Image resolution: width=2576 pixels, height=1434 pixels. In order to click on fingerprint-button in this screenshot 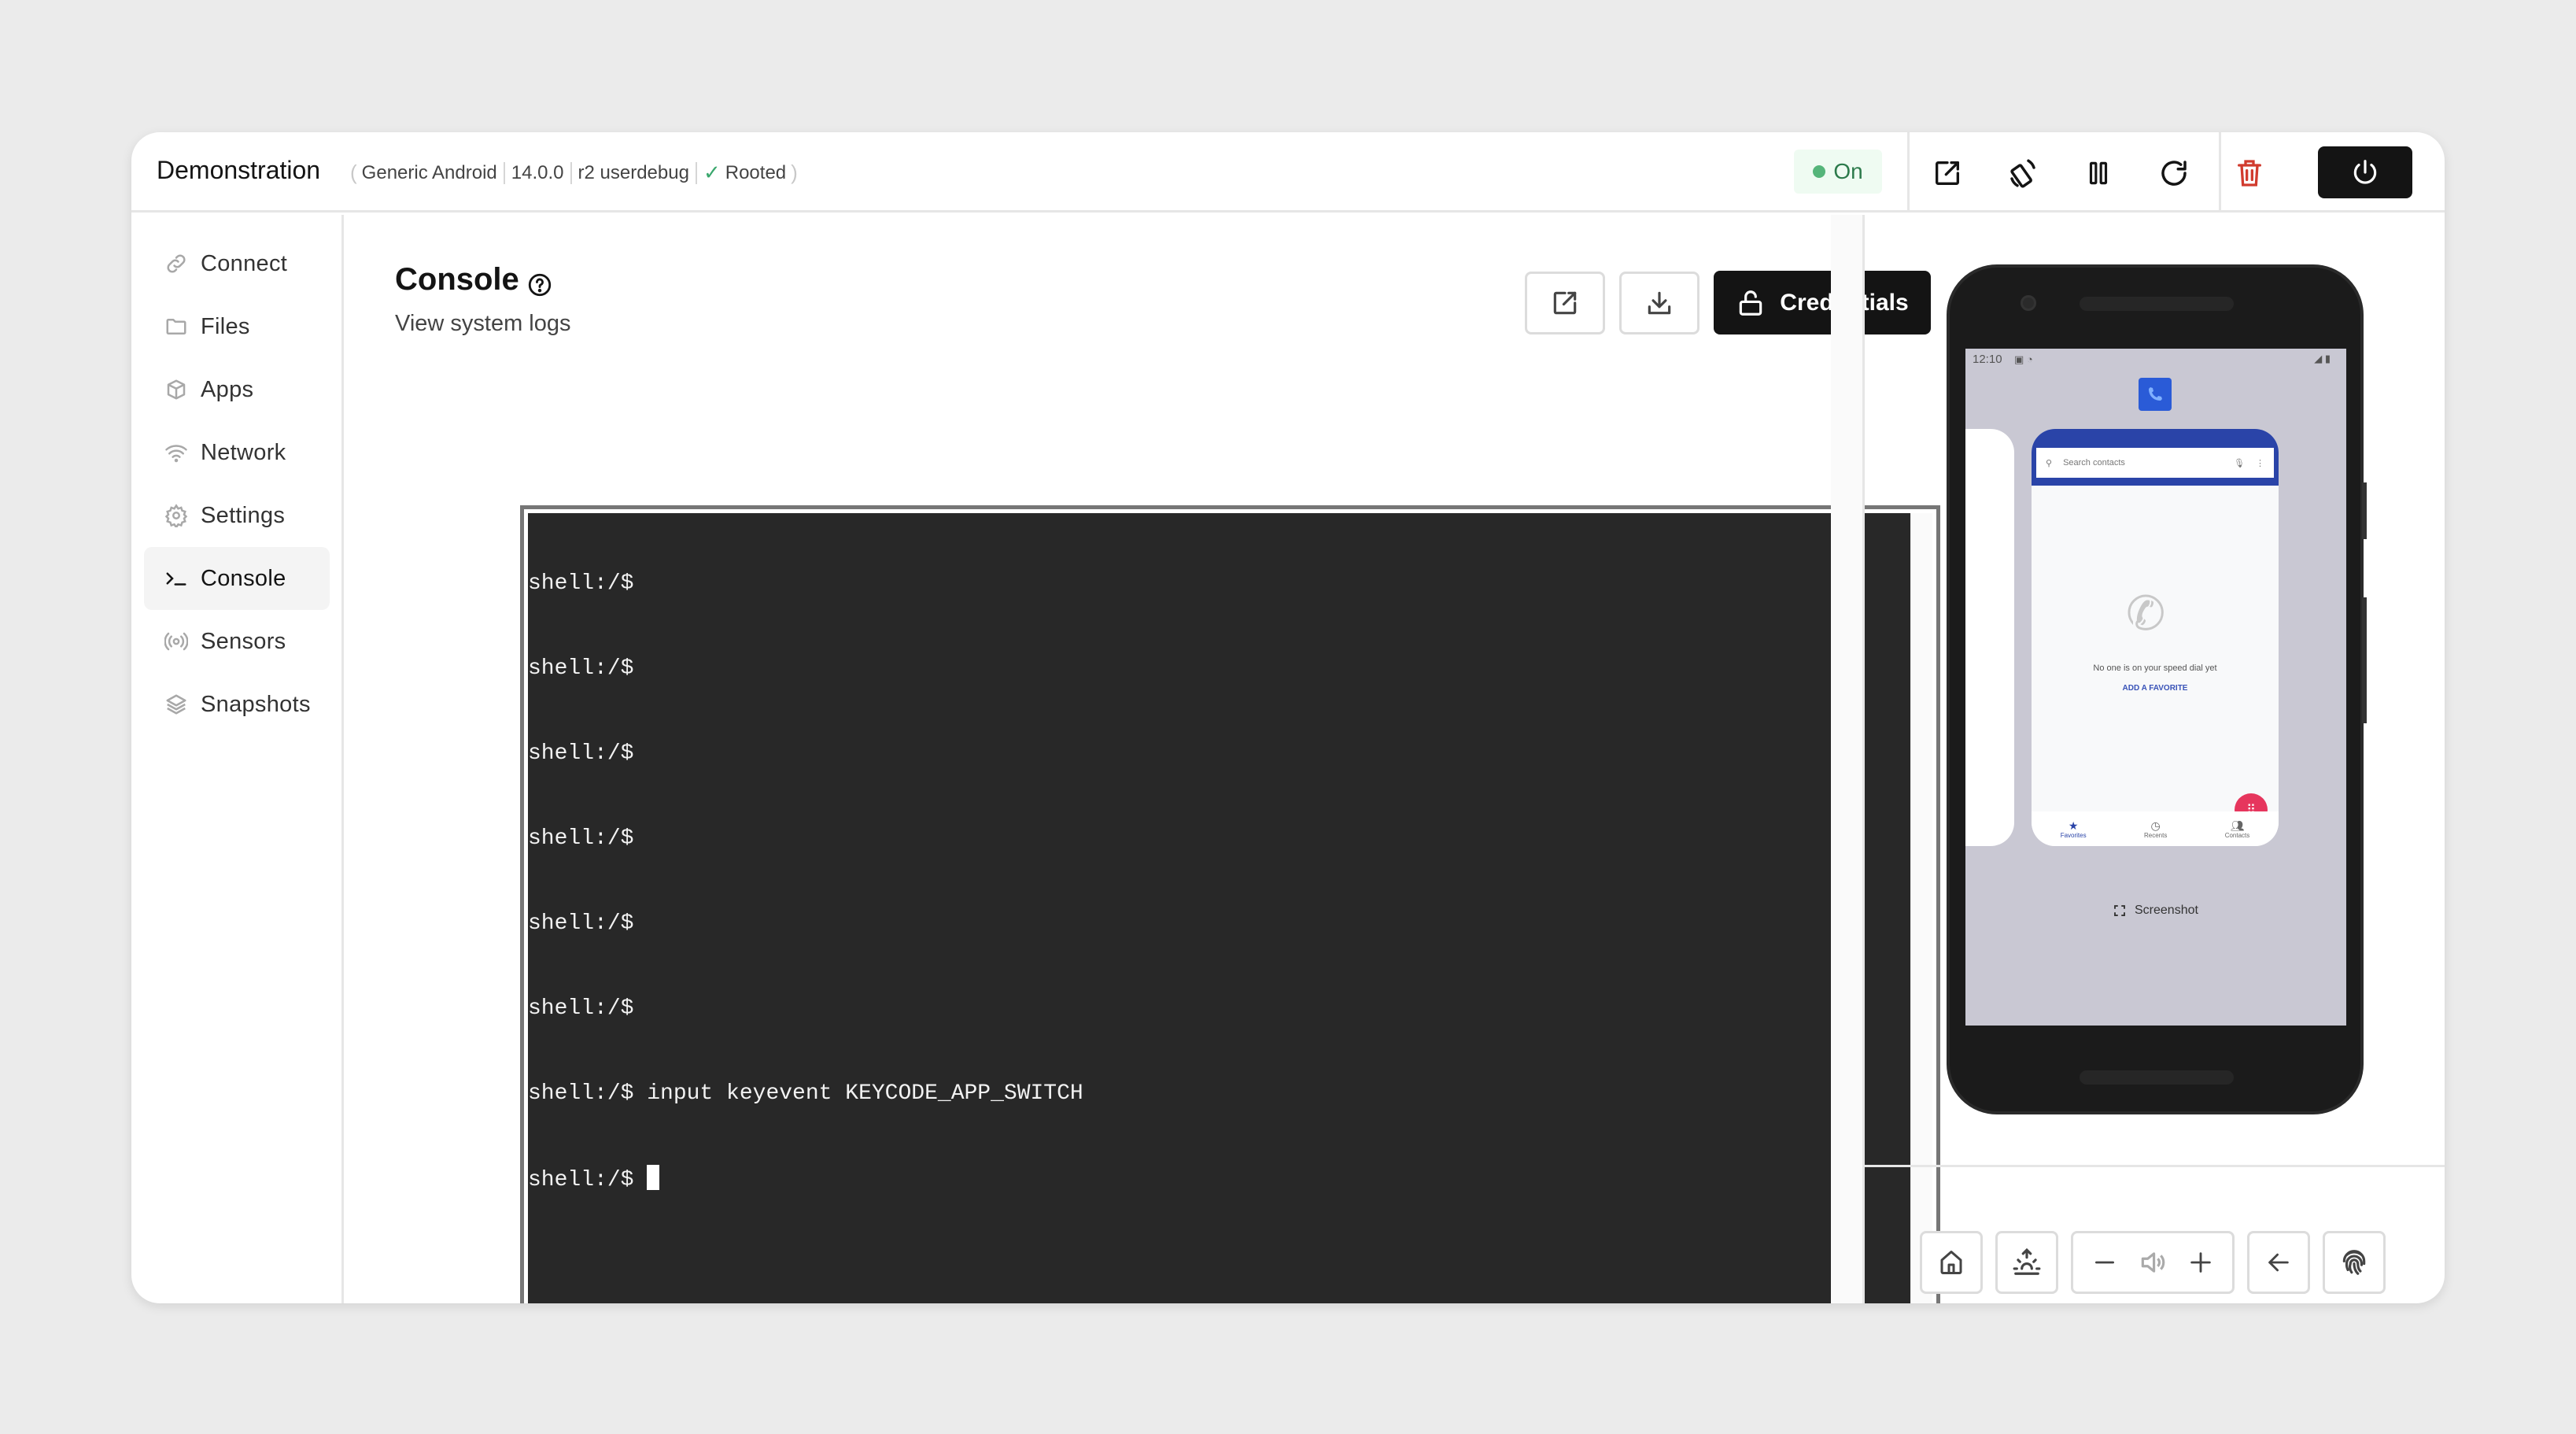, I will do `click(2354, 1262)`.